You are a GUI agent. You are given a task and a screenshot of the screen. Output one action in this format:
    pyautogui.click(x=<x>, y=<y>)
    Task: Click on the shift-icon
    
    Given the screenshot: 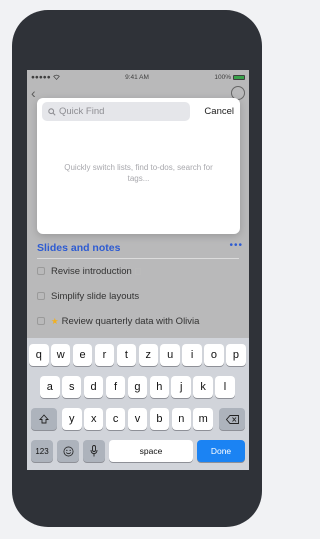 What is the action you would take?
    pyautogui.click(x=44, y=419)
    